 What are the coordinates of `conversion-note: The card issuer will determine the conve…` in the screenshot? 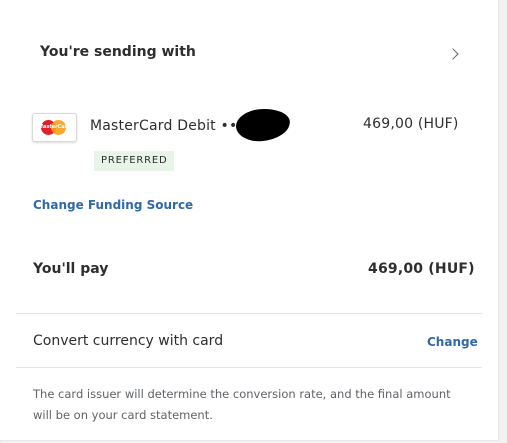 It's located at (242, 404).